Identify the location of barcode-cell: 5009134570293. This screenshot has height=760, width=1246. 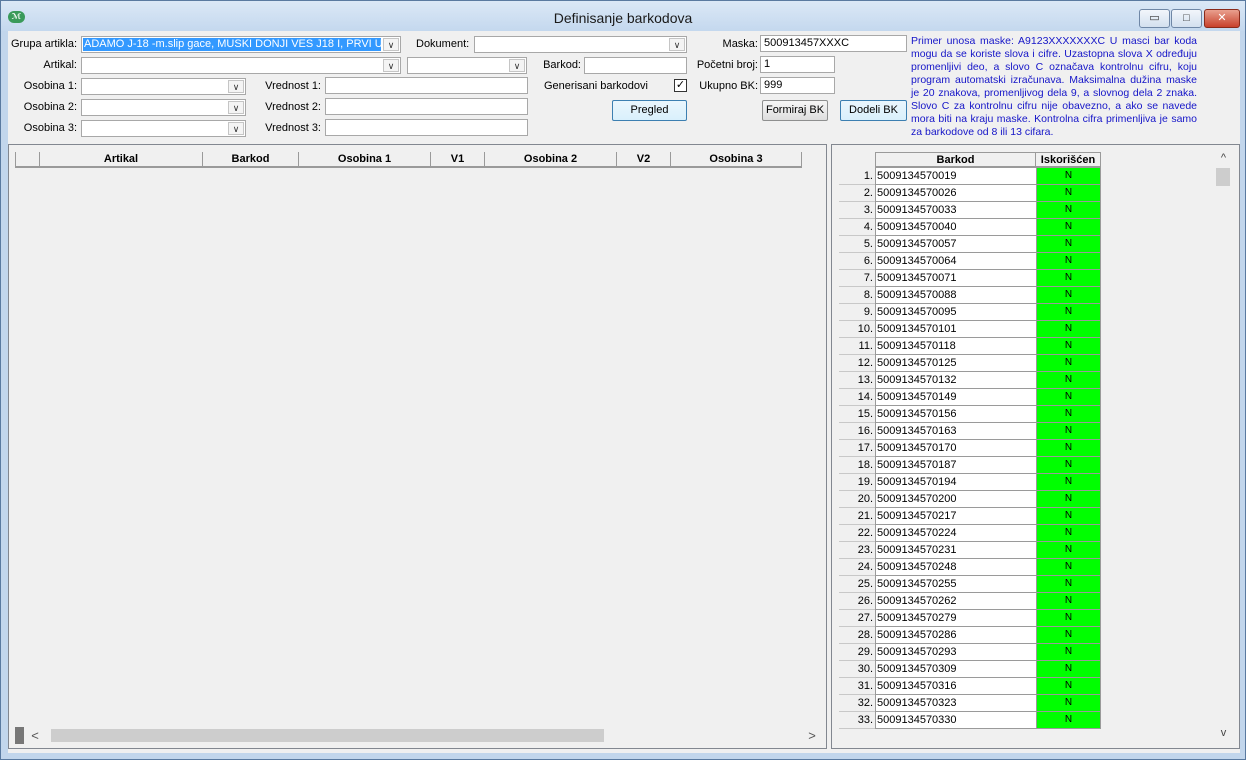
(955, 652).